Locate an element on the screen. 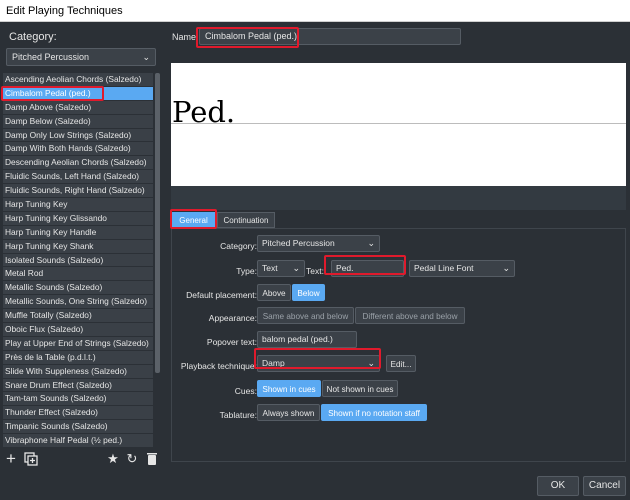 This screenshot has width=630, height=500. tab-general: General is located at coordinates (193, 220).